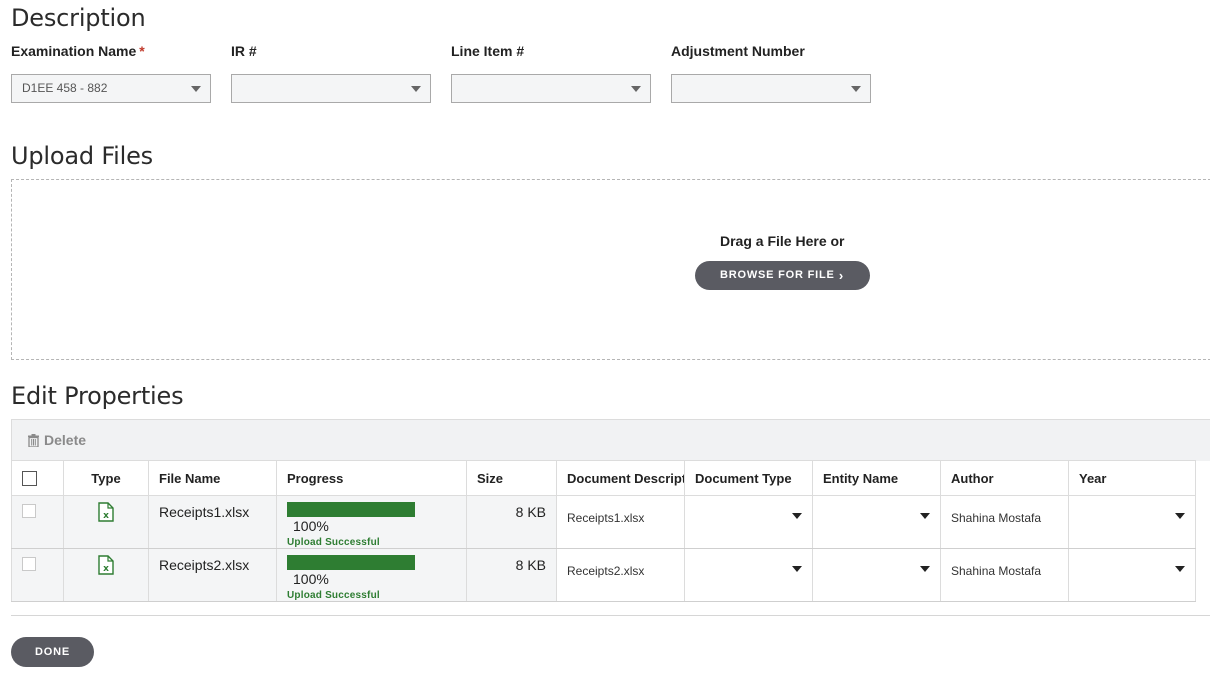  Describe the element at coordinates (106, 478) in the screenshot. I see `column-header-type: Type` at that location.